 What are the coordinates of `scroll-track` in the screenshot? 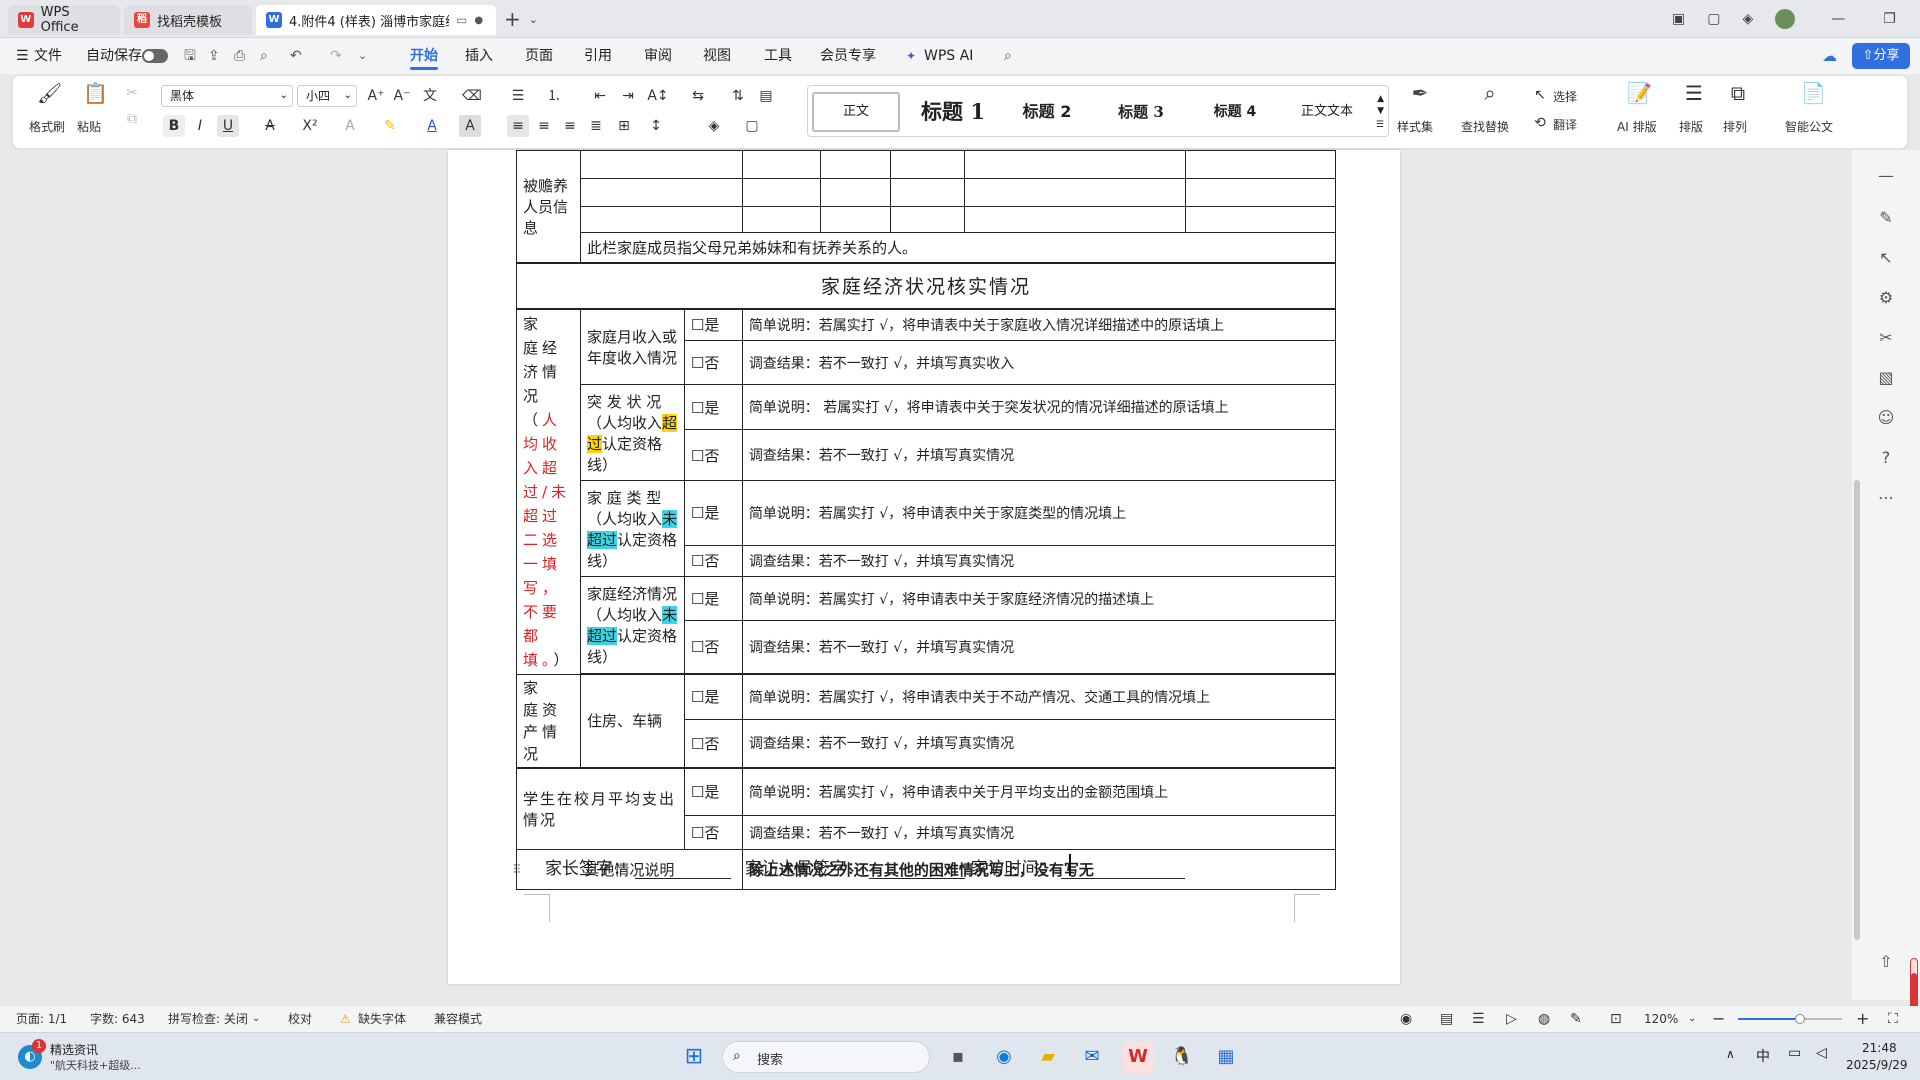 It's located at (1857, 570).